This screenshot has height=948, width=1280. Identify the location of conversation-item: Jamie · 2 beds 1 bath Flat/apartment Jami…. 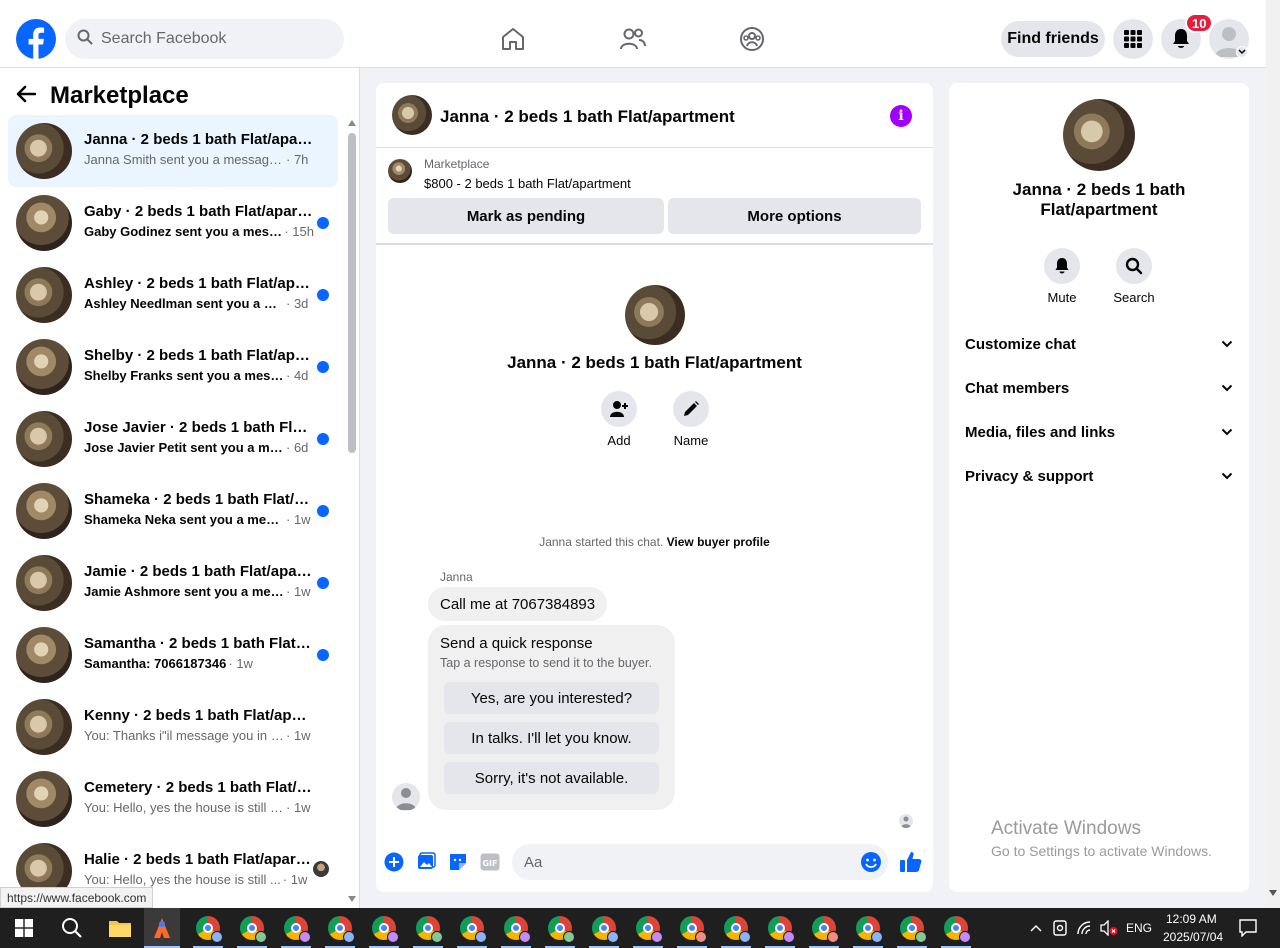
(173, 583).